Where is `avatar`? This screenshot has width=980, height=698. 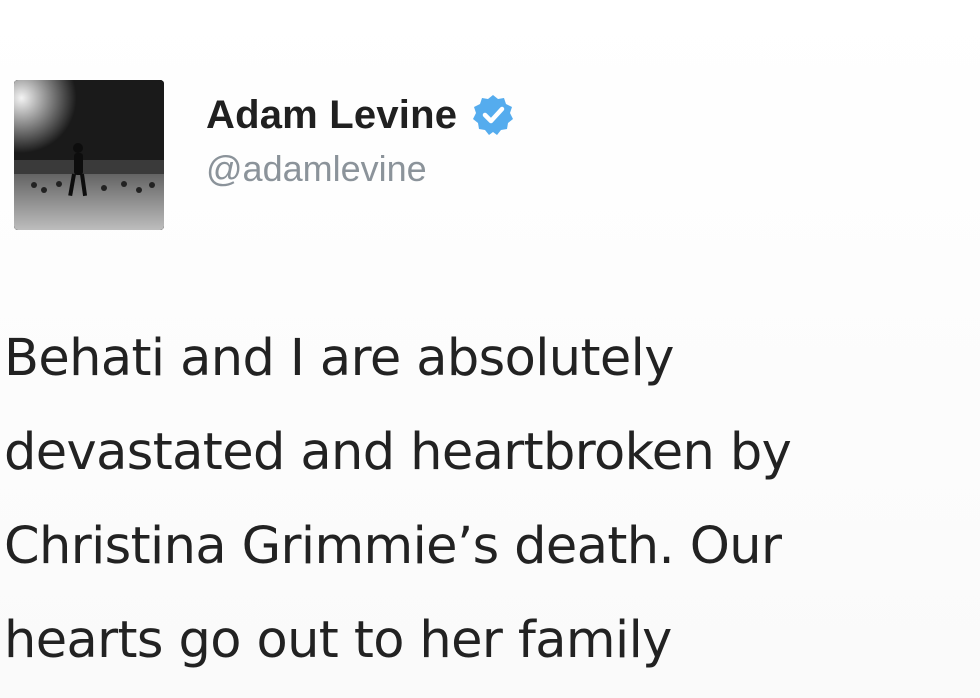 avatar is located at coordinates (89, 155).